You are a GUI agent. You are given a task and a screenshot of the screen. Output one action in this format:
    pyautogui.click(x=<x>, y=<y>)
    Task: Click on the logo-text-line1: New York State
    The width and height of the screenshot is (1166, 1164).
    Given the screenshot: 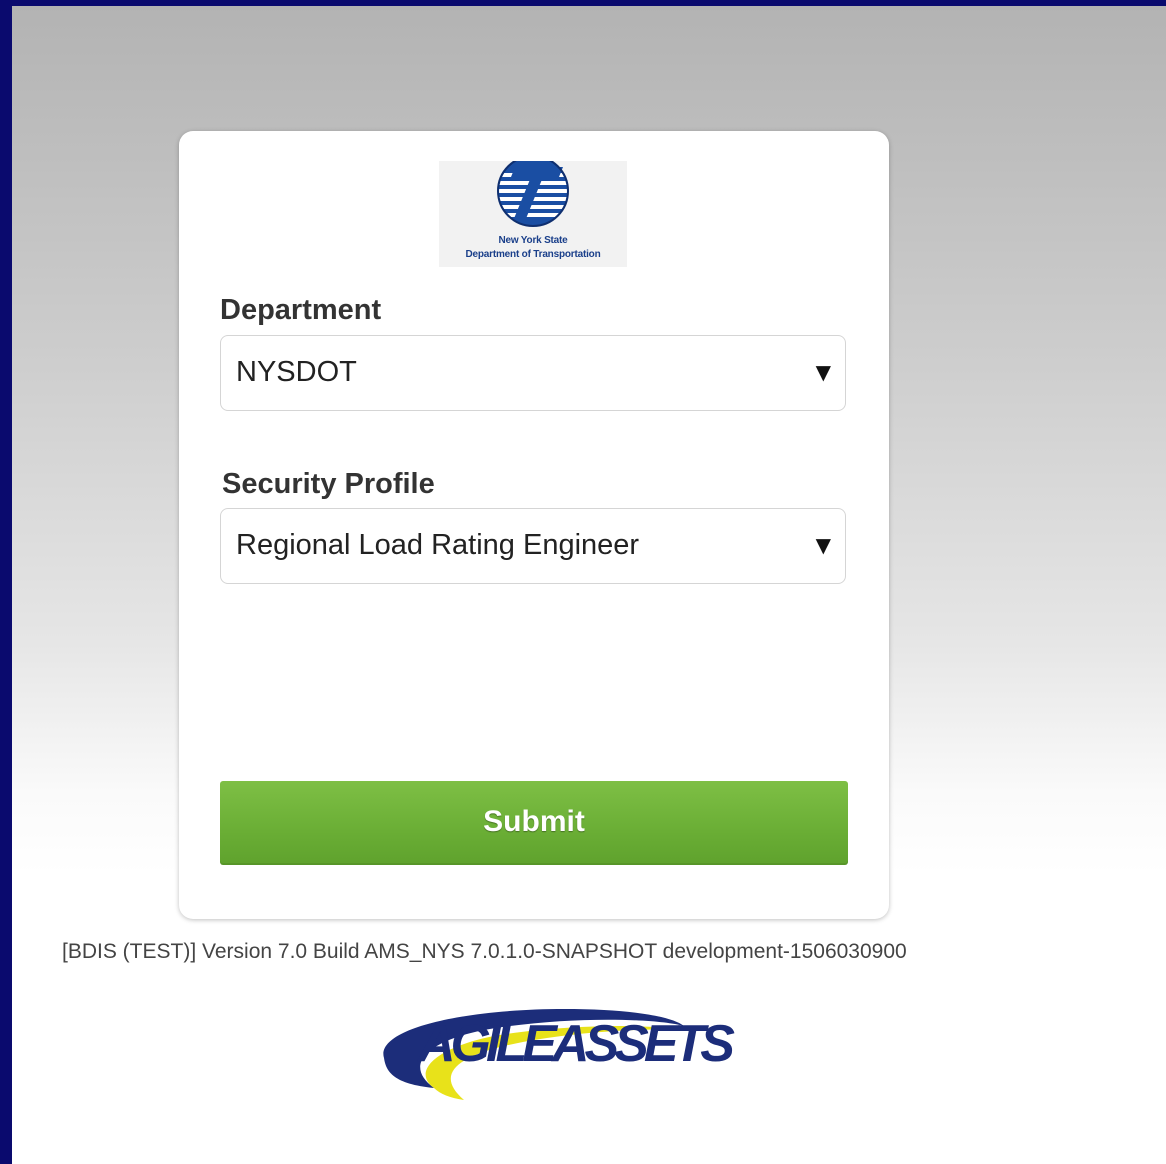 What is the action you would take?
    pyautogui.click(x=533, y=240)
    